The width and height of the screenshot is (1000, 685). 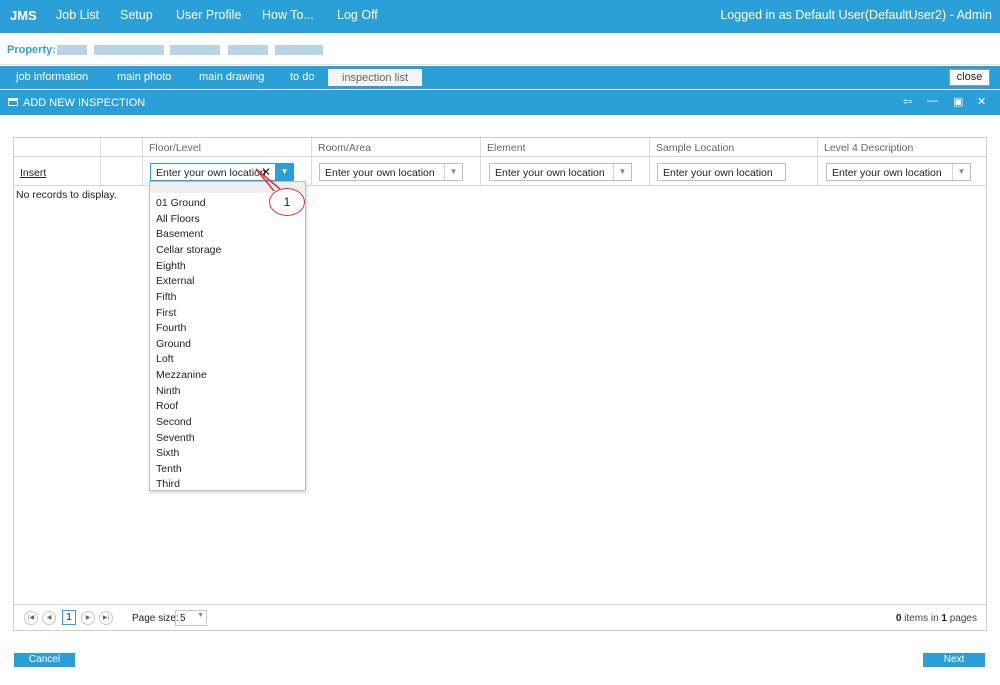 What do you see at coordinates (963, 618) in the screenshot?
I see `pages-label: pages` at bounding box center [963, 618].